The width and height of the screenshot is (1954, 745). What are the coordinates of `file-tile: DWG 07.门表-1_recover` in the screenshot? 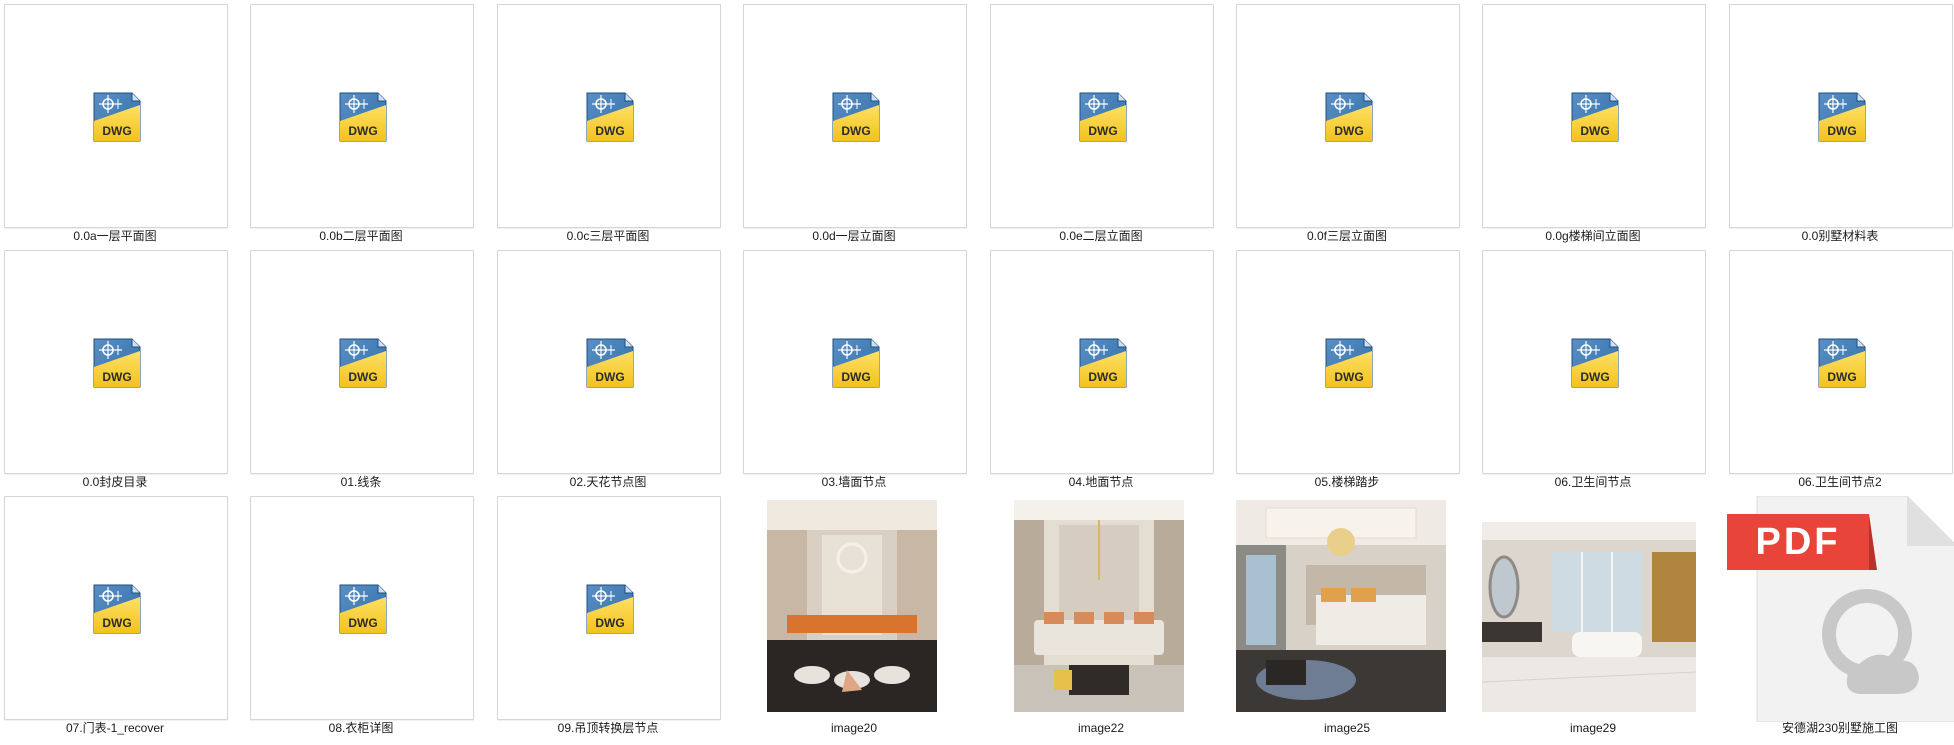 It's located at (123, 615).